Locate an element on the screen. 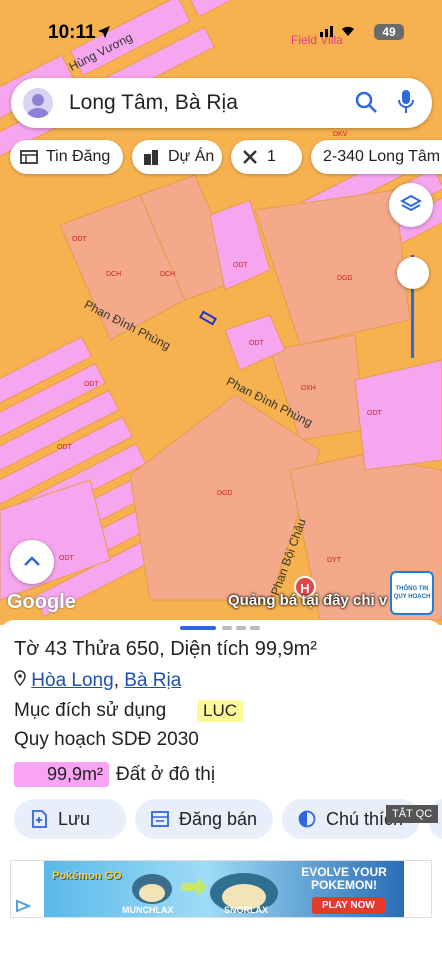 This screenshot has width=442, height=960. location-link-city: Bà Rịa is located at coordinates (152, 680).